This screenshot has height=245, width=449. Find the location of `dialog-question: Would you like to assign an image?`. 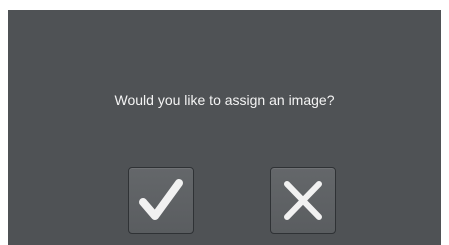

dialog-question: Would you like to assign an image? is located at coordinates (224, 100).